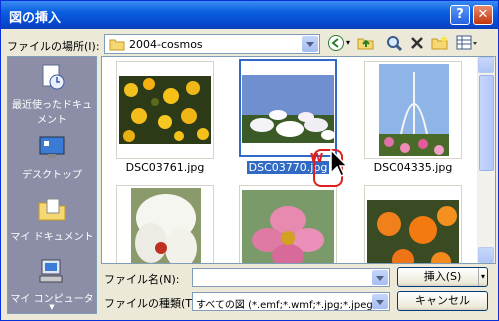  I want to click on scroll-up-icon, so click(486, 65).